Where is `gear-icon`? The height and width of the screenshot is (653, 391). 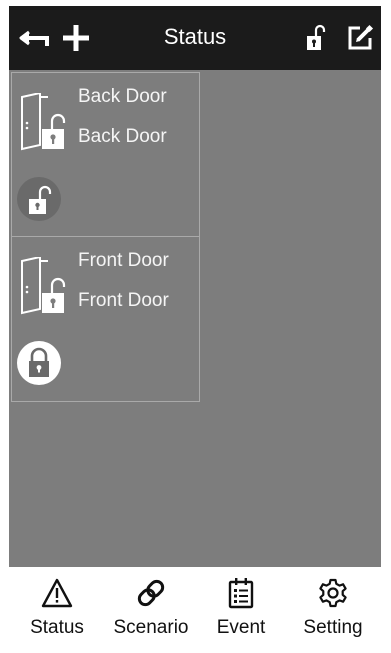
gear-icon is located at coordinates (333, 593).